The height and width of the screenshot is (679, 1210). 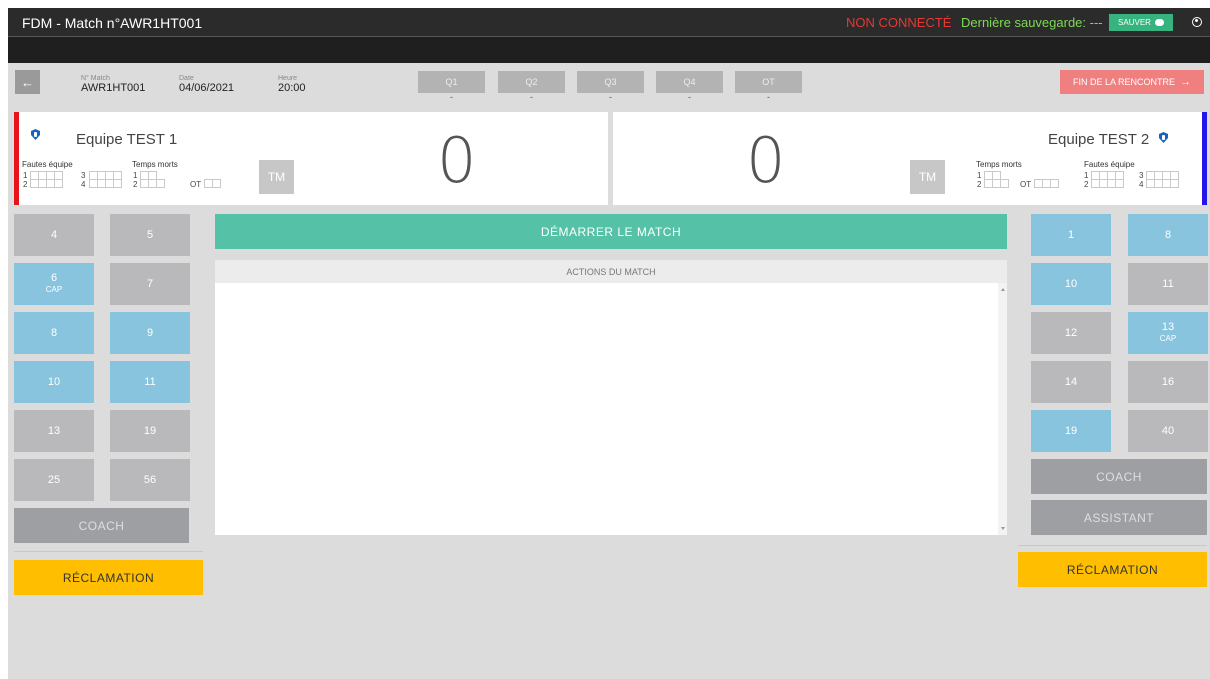 What do you see at coordinates (127, 139) in the screenshot?
I see `team1-name: Equipe TEST 1` at bounding box center [127, 139].